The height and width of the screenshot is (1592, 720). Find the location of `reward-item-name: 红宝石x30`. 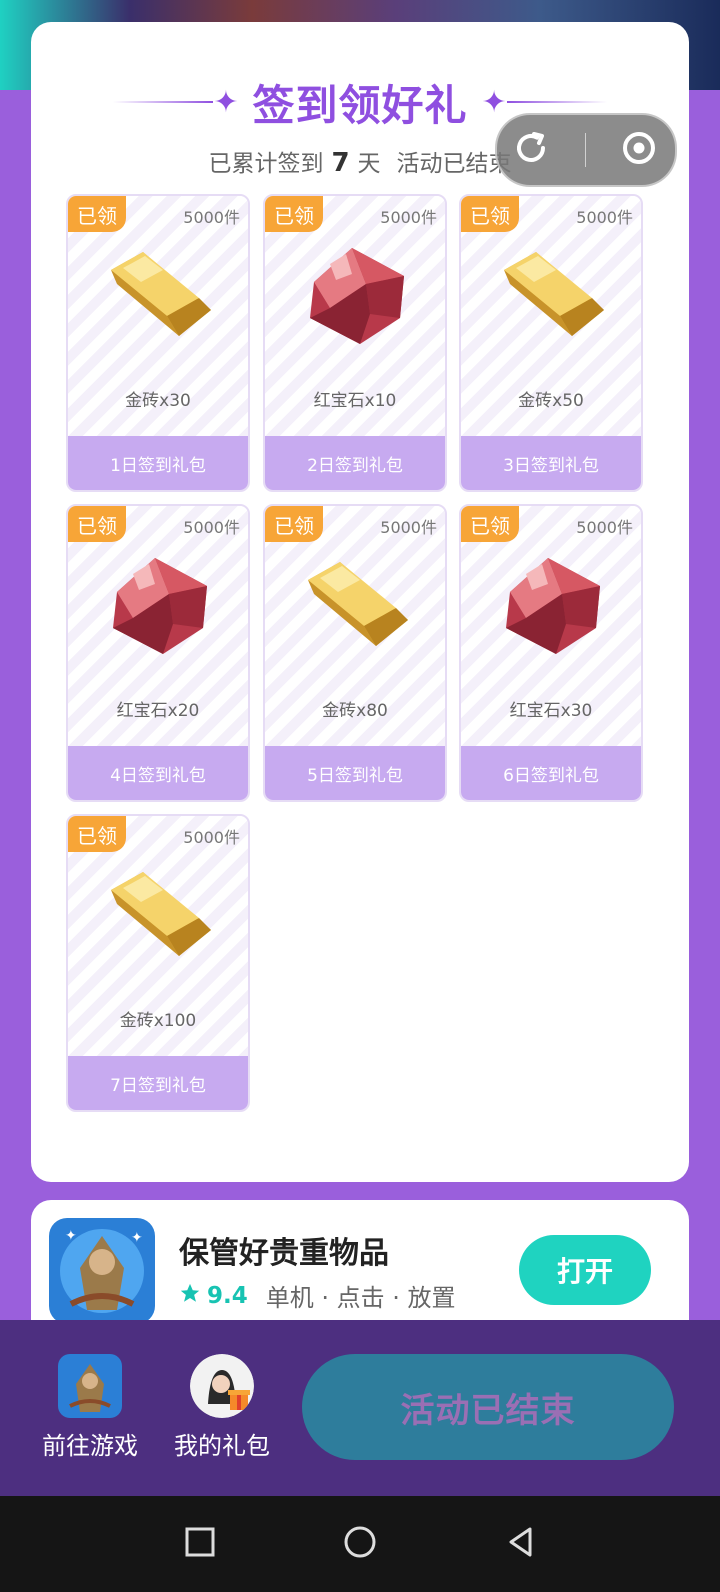

reward-item-name: 红宝石x30 is located at coordinates (551, 711).